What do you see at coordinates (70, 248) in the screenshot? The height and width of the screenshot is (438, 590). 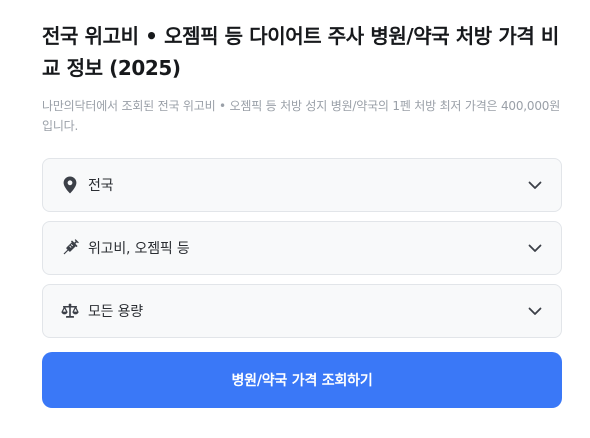 I see `syringe-icon` at bounding box center [70, 248].